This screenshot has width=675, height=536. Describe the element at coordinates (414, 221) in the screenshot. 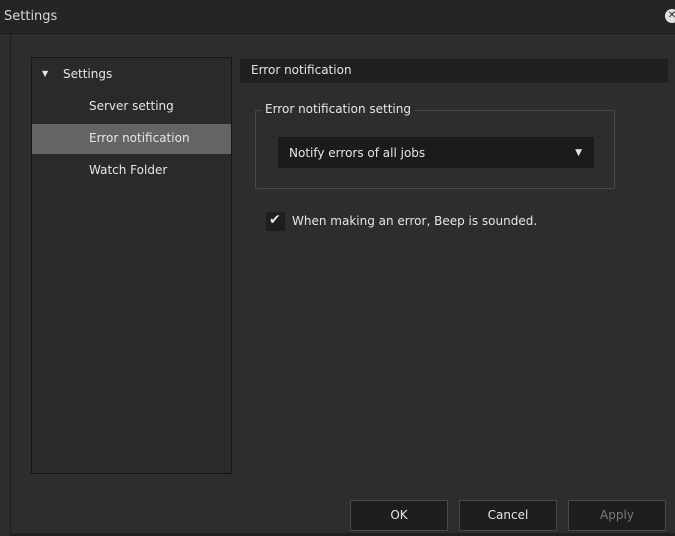

I see `beep-checkbox-label: When making an error, Beep is sounded.` at that location.